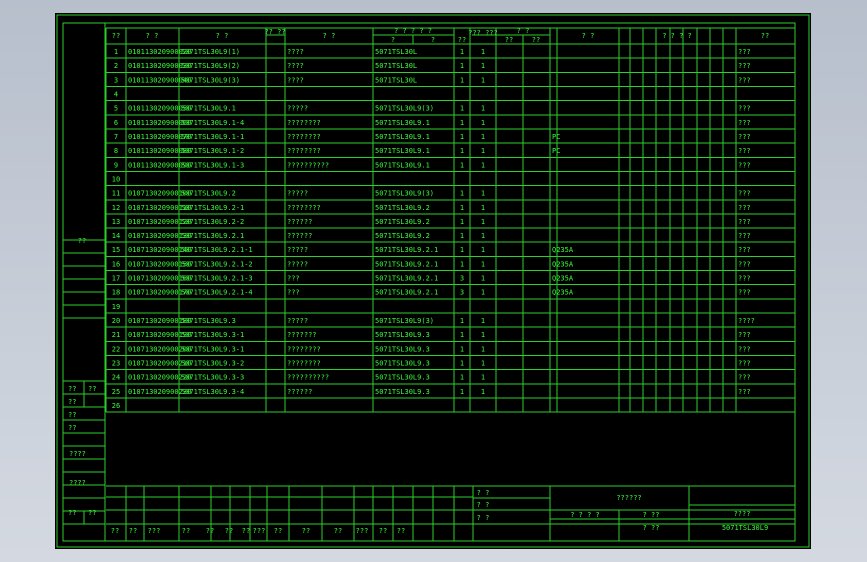  What do you see at coordinates (72, 415) in the screenshot?
I see `left-label-d: ??` at bounding box center [72, 415].